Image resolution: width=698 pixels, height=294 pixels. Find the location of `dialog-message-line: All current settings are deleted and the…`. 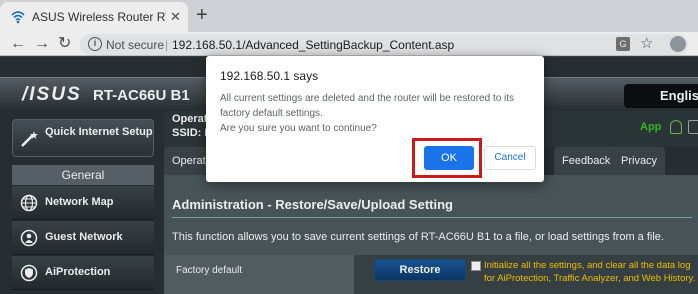

dialog-message-line: All current settings are deleted and the… is located at coordinates (367, 98).